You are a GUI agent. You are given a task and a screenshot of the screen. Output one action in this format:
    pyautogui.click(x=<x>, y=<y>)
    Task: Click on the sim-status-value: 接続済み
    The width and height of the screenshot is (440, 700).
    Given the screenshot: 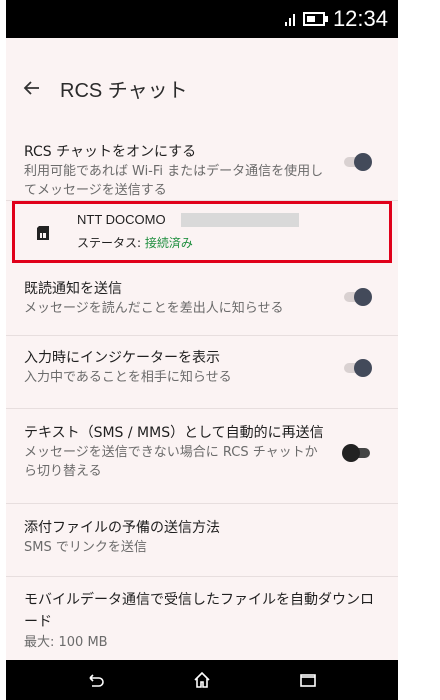 What is the action you would take?
    pyautogui.click(x=168, y=243)
    